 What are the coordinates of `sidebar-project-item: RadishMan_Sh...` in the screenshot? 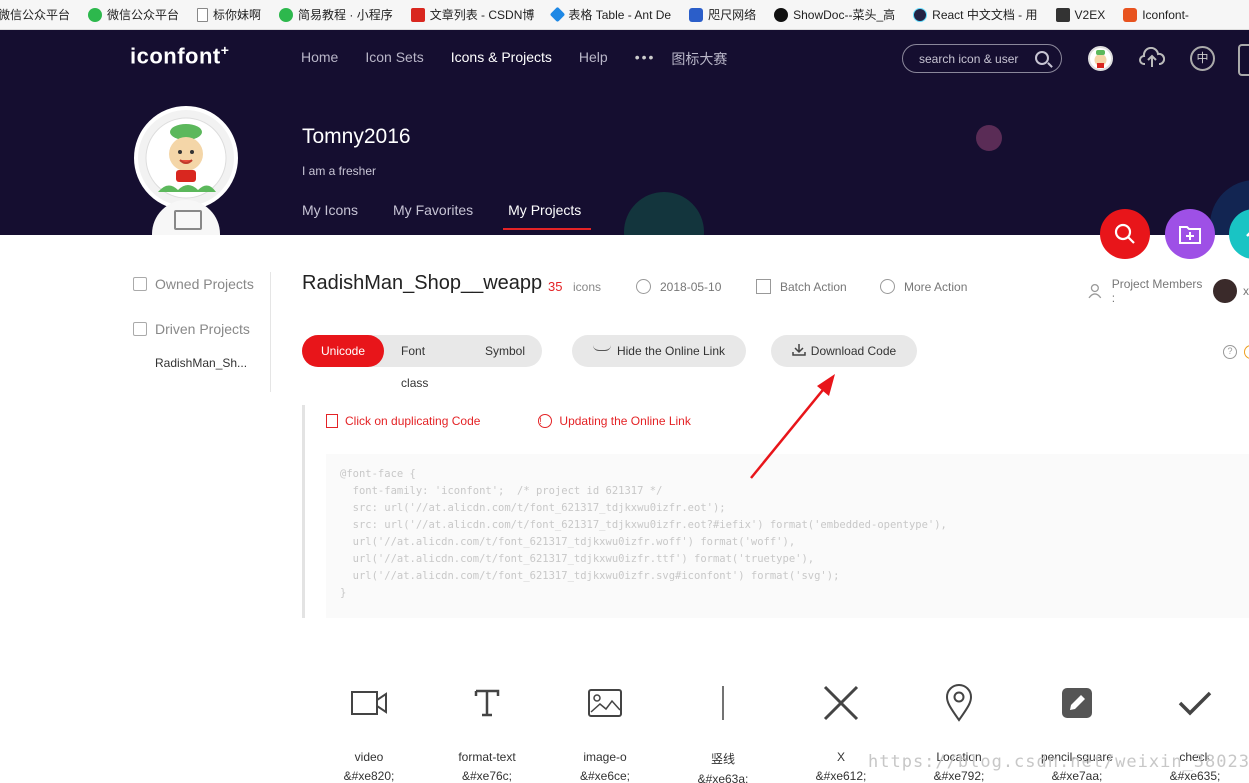 It's located at (212, 363).